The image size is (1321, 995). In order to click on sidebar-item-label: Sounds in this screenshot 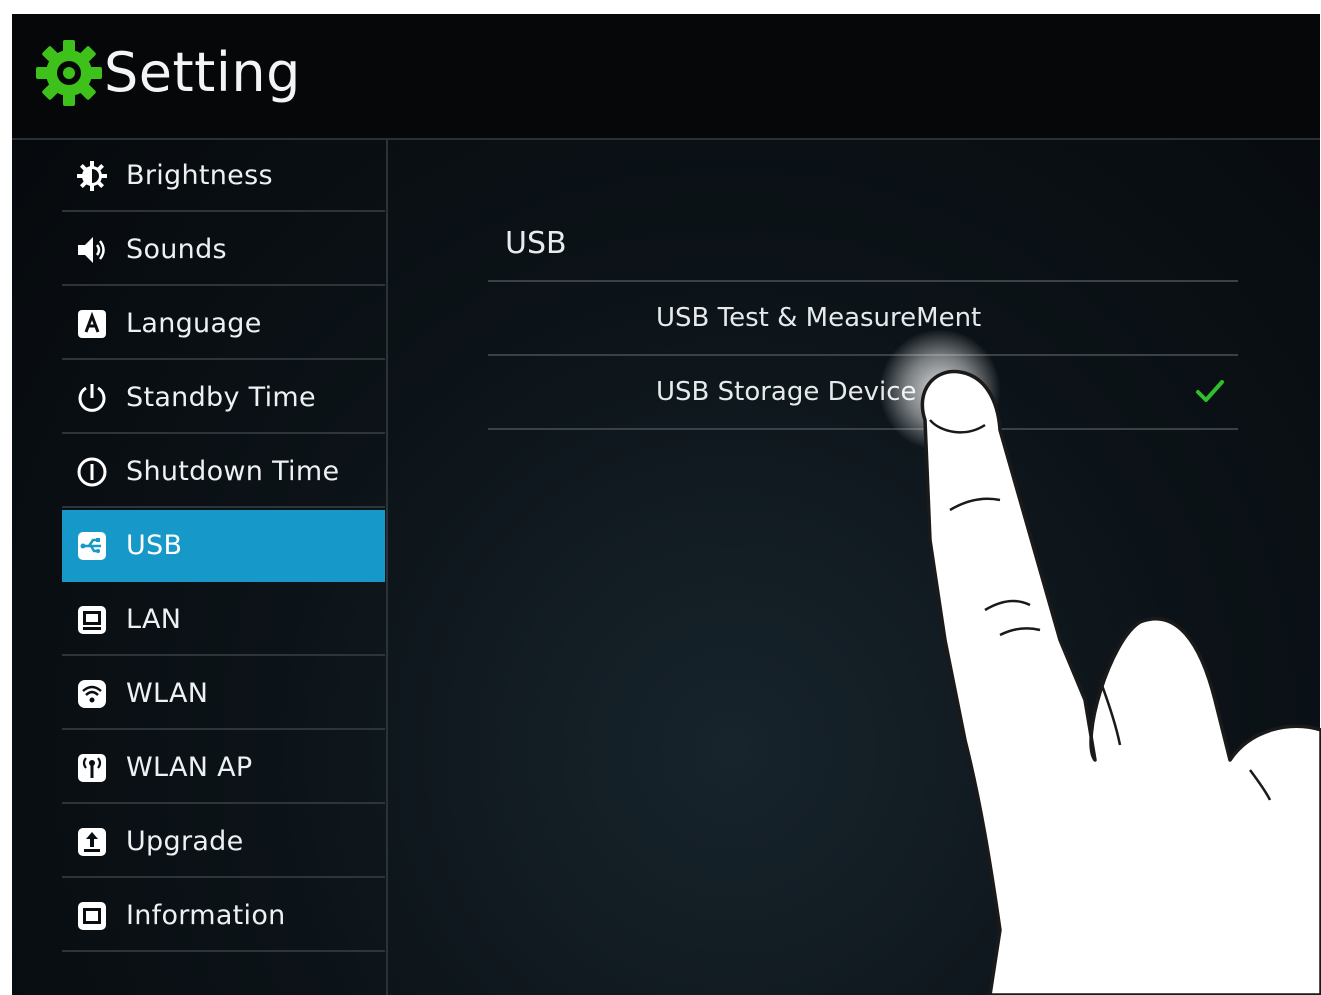, I will do `click(176, 249)`.